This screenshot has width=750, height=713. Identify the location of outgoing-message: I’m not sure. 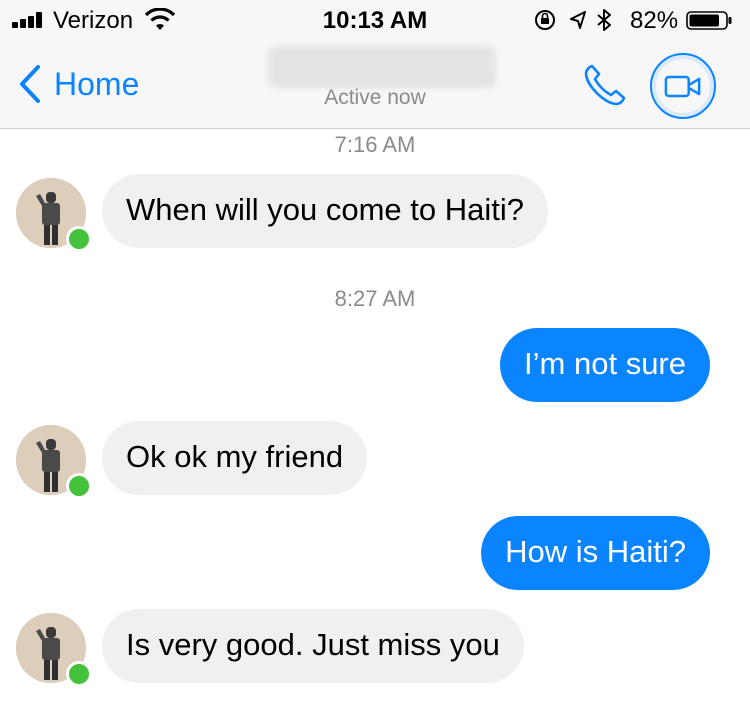
(605, 365).